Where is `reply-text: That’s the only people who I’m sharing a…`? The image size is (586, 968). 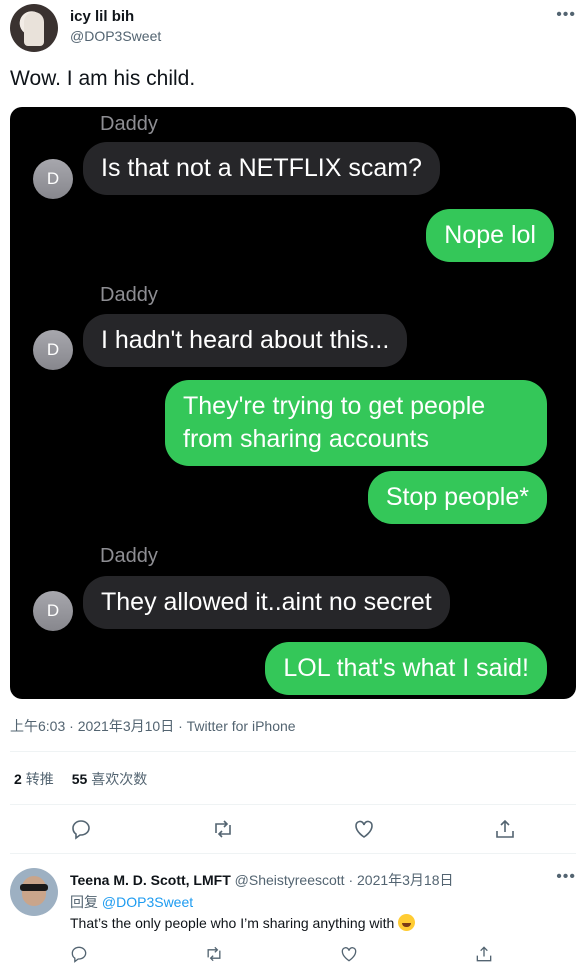 reply-text: That’s the only people who I’m sharing a… is located at coordinates (243, 922).